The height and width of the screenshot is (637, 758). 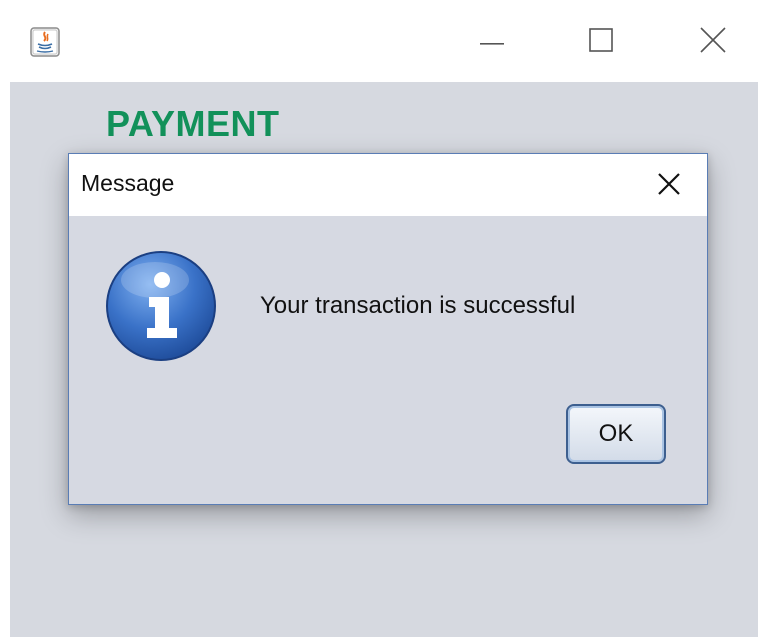 I want to click on maximize-button, so click(x=601, y=42).